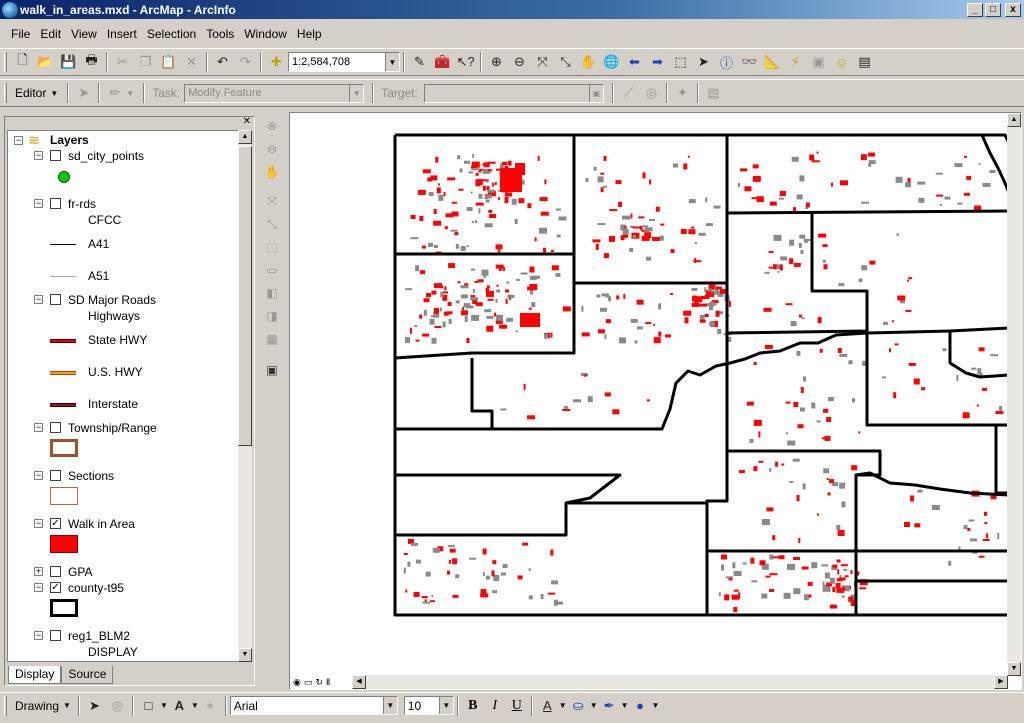 This screenshot has width=1024, height=723. Describe the element at coordinates (22, 62) in the screenshot. I see `new-document-icon: 🗋` at that location.